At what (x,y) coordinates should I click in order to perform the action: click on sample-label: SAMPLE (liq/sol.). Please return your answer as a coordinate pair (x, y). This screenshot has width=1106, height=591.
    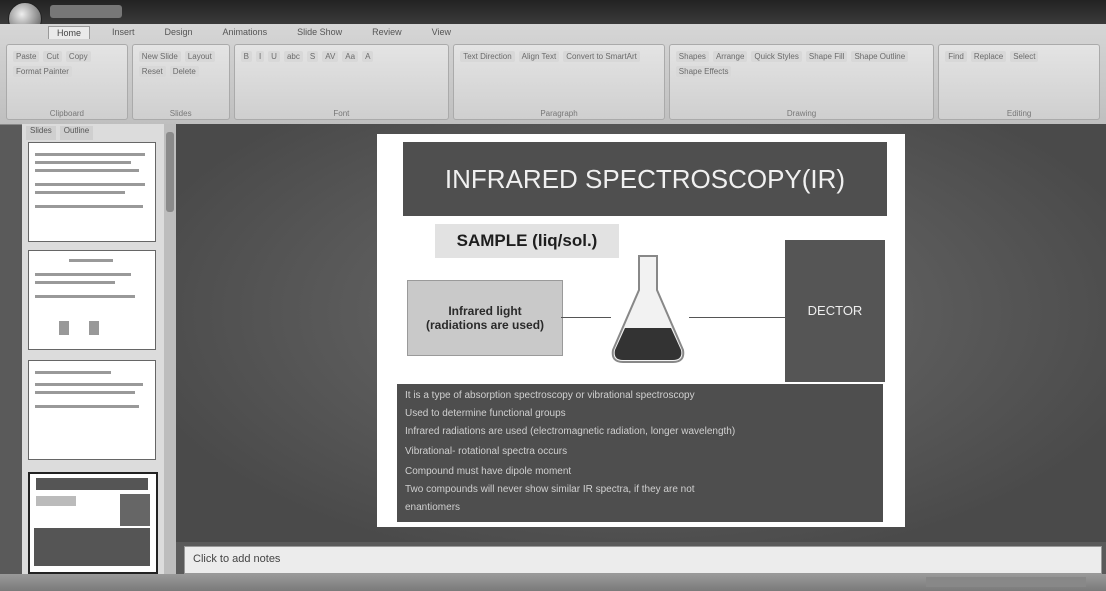
    Looking at the image, I should click on (527, 241).